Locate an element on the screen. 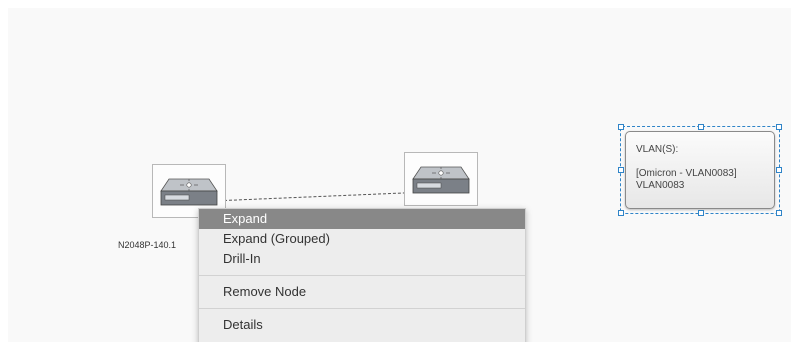  vlan-text: VLAN(S): [Omicron - VLAN0083] VLAN0083 is located at coordinates (686, 168).